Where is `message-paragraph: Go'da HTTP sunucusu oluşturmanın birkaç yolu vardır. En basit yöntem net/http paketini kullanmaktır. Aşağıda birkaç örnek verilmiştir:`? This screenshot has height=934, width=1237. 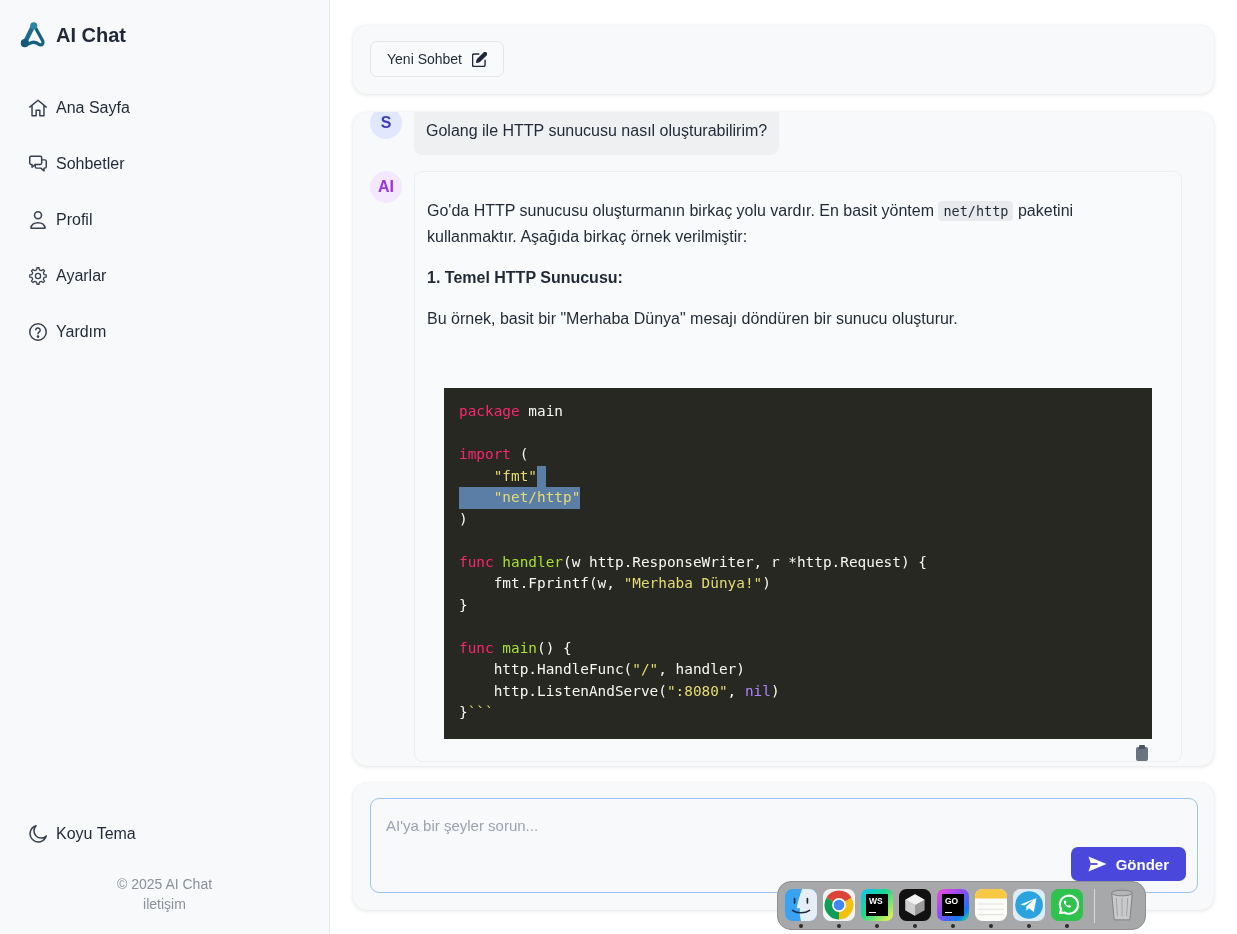
message-paragraph: Go'da HTTP sunucusu oluşturmanın birkaç yolu vardır. En basit yöntem net/http paketini kullanmaktır. Aşağıda birkaç örnek verilmiştir: is located at coordinates (751, 223).